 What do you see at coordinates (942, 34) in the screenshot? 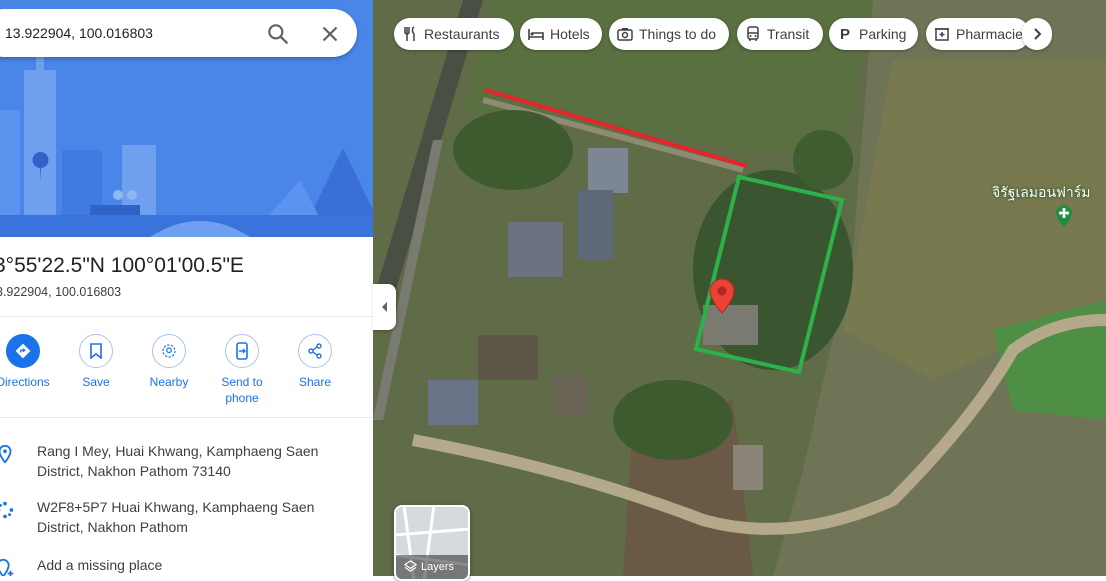
I see `pharmacy-icon` at bounding box center [942, 34].